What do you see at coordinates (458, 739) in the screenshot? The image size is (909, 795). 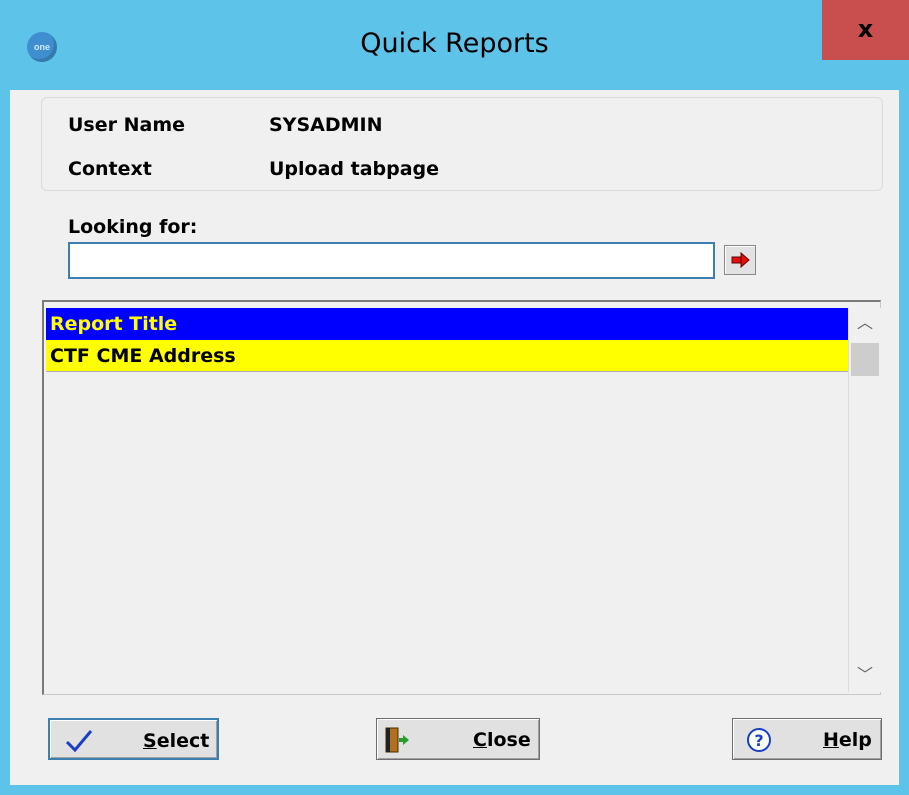 I see `close-button: Close` at bounding box center [458, 739].